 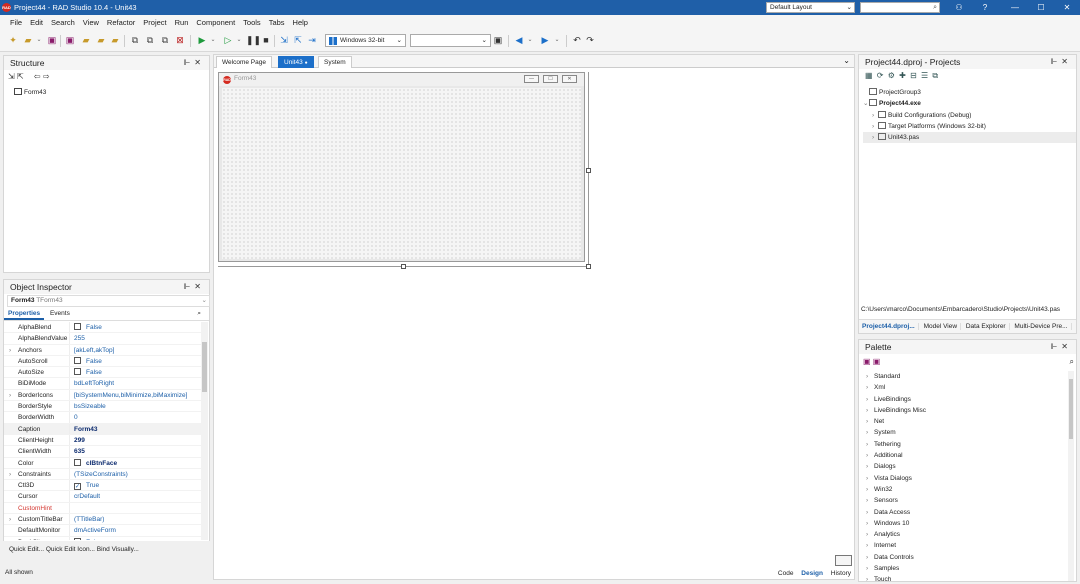 I want to click on property-row: ClientHeight 299, so click(x=102, y=440).